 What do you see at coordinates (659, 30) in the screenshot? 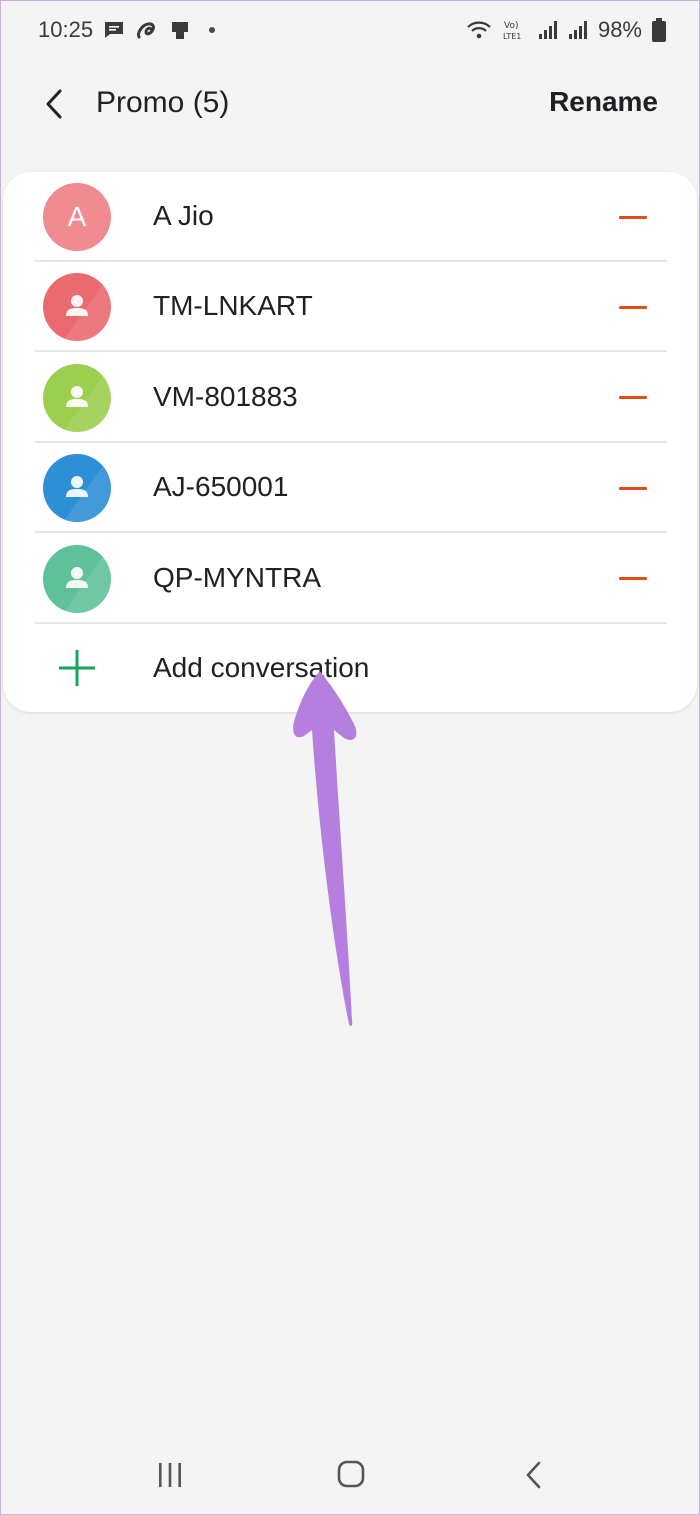
I see `battery-icon` at bounding box center [659, 30].